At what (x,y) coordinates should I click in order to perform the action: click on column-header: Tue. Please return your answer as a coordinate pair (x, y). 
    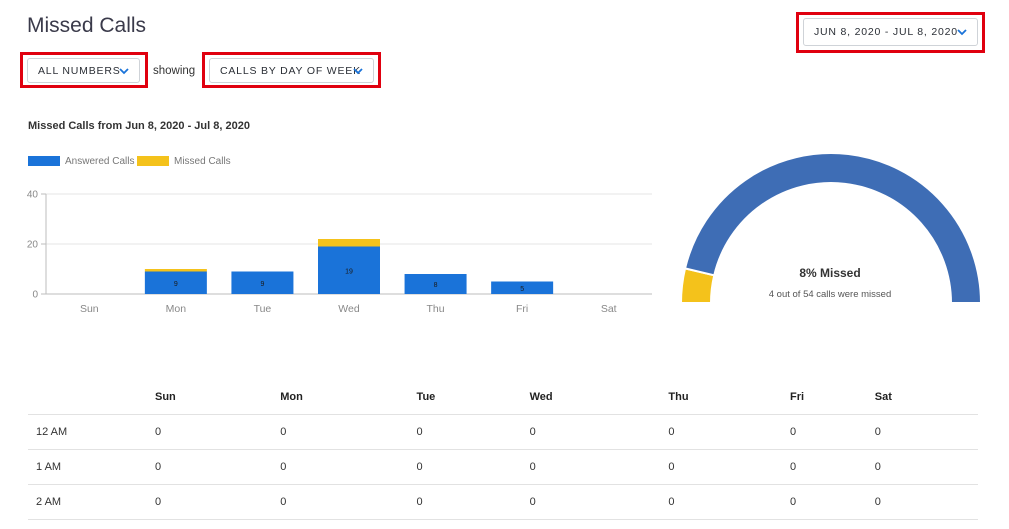
    Looking at the image, I should click on (473, 397).